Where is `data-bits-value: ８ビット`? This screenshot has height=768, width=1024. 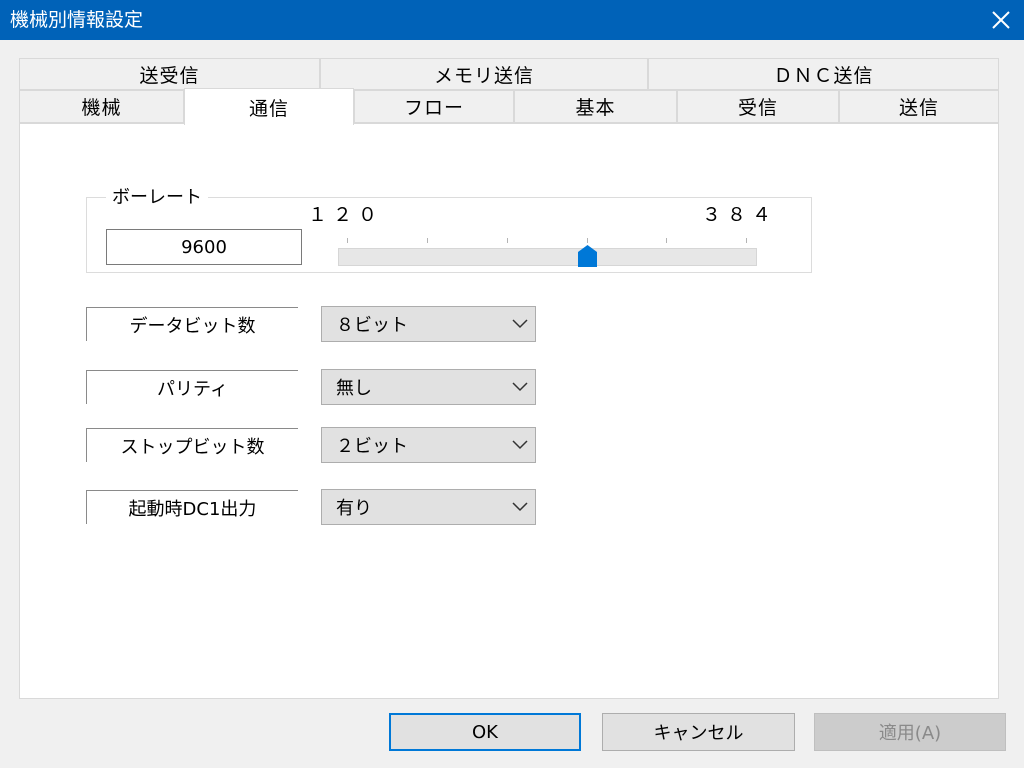 data-bits-value: ８ビット is located at coordinates (372, 325).